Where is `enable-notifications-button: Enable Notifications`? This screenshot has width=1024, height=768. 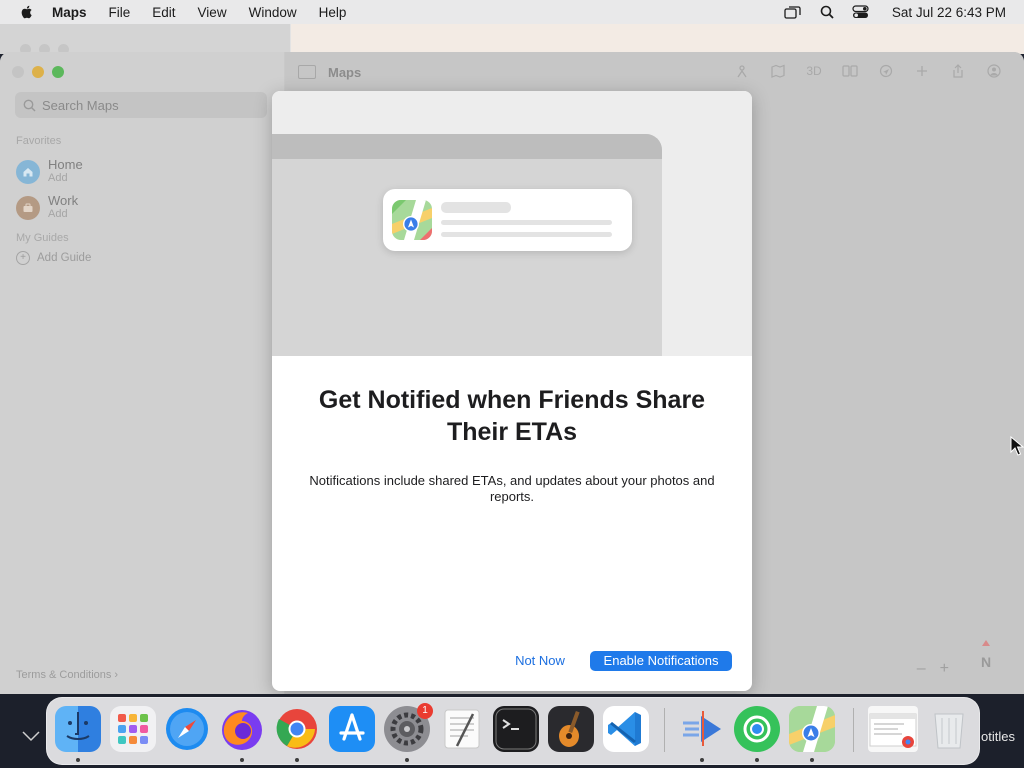 enable-notifications-button: Enable Notifications is located at coordinates (661, 661).